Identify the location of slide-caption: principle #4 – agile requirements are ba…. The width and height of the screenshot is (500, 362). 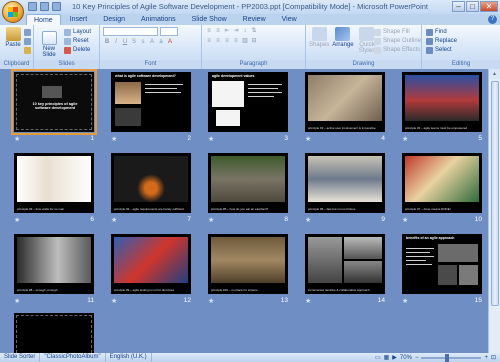
(149, 209).